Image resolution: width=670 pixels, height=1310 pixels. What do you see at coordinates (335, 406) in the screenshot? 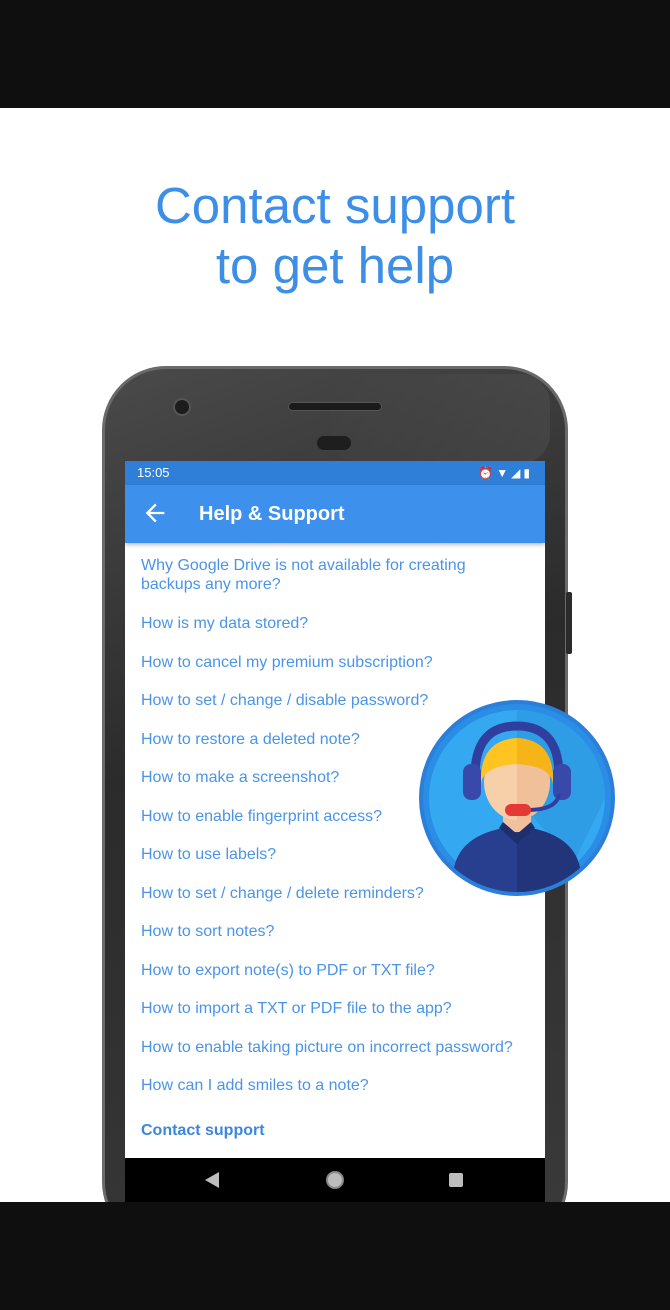
I see `phone-speaker` at bounding box center [335, 406].